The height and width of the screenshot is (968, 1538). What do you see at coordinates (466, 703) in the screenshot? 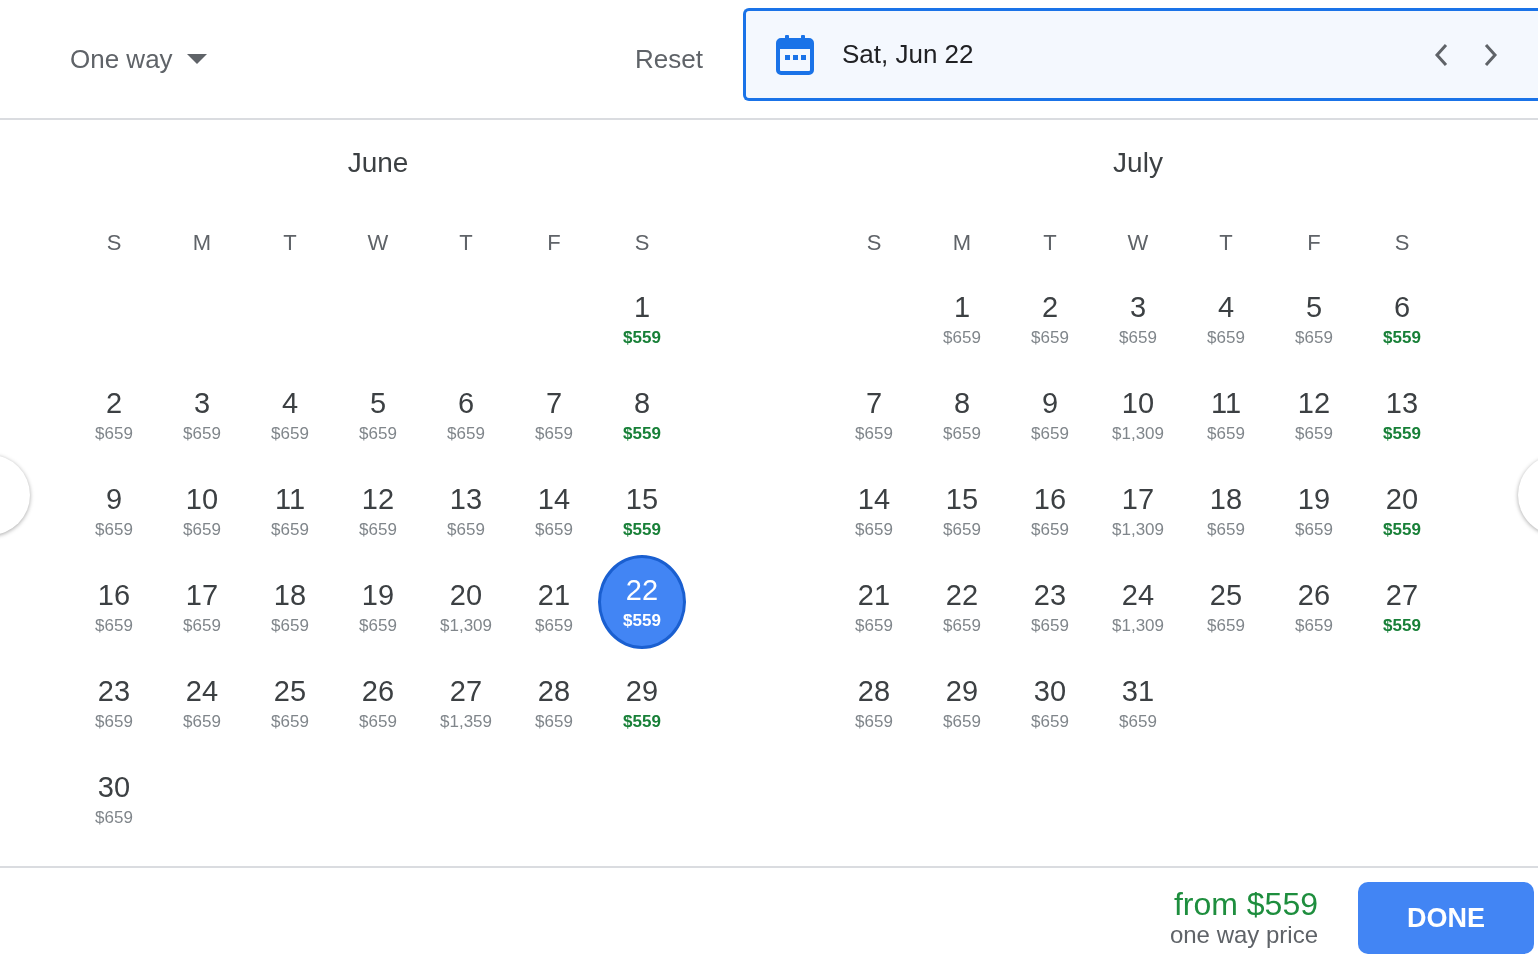
I see `calendar-day: 27 $1,359` at bounding box center [466, 703].